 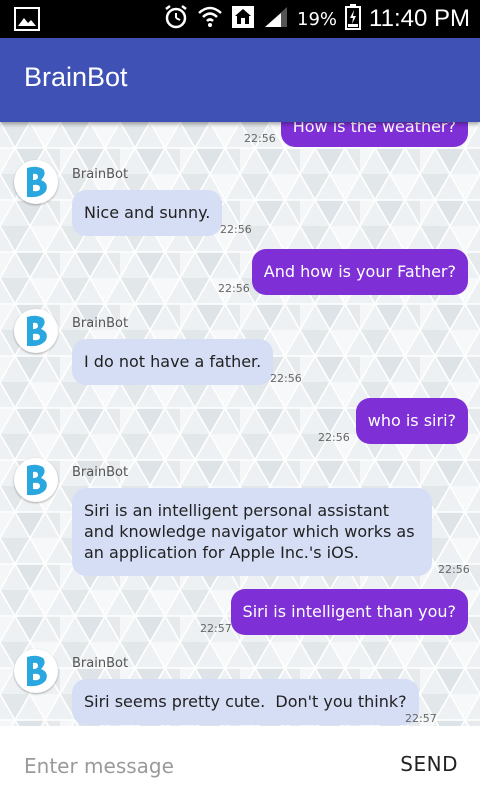 I want to click on wifi-icon, so click(x=210, y=19).